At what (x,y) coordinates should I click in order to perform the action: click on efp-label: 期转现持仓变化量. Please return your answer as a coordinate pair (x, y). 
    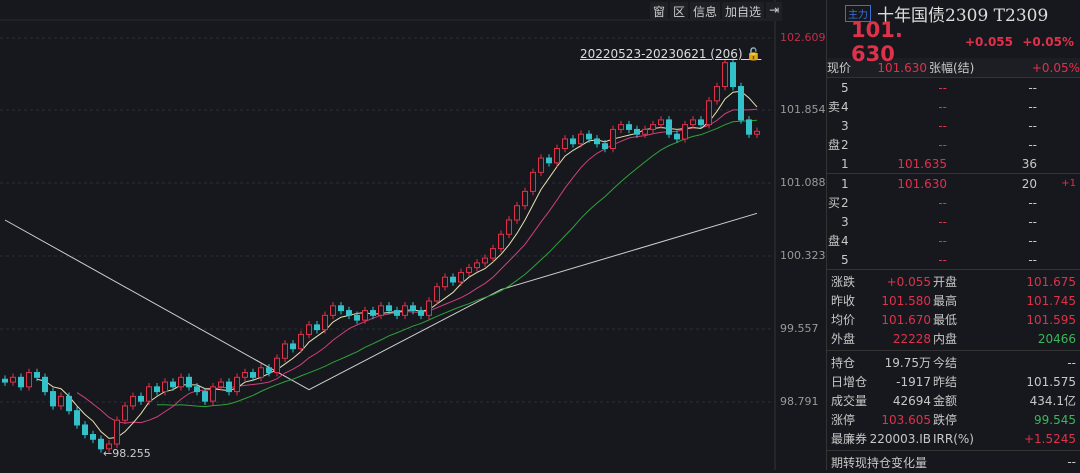
    Looking at the image, I should click on (879, 462).